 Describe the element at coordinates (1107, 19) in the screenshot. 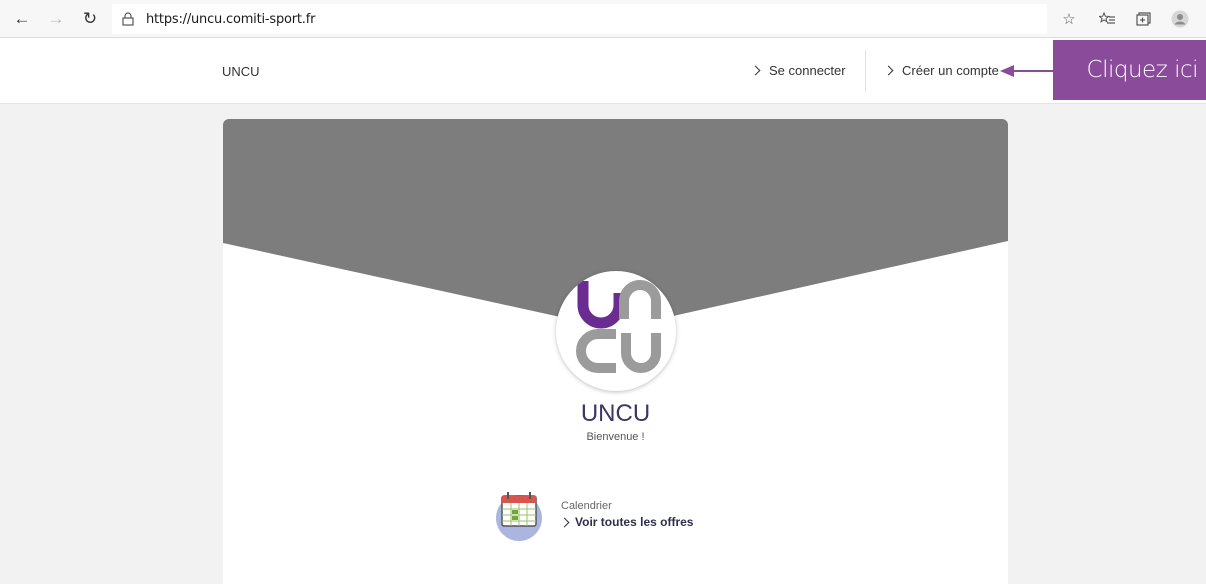

I see `favorites-icon` at that location.